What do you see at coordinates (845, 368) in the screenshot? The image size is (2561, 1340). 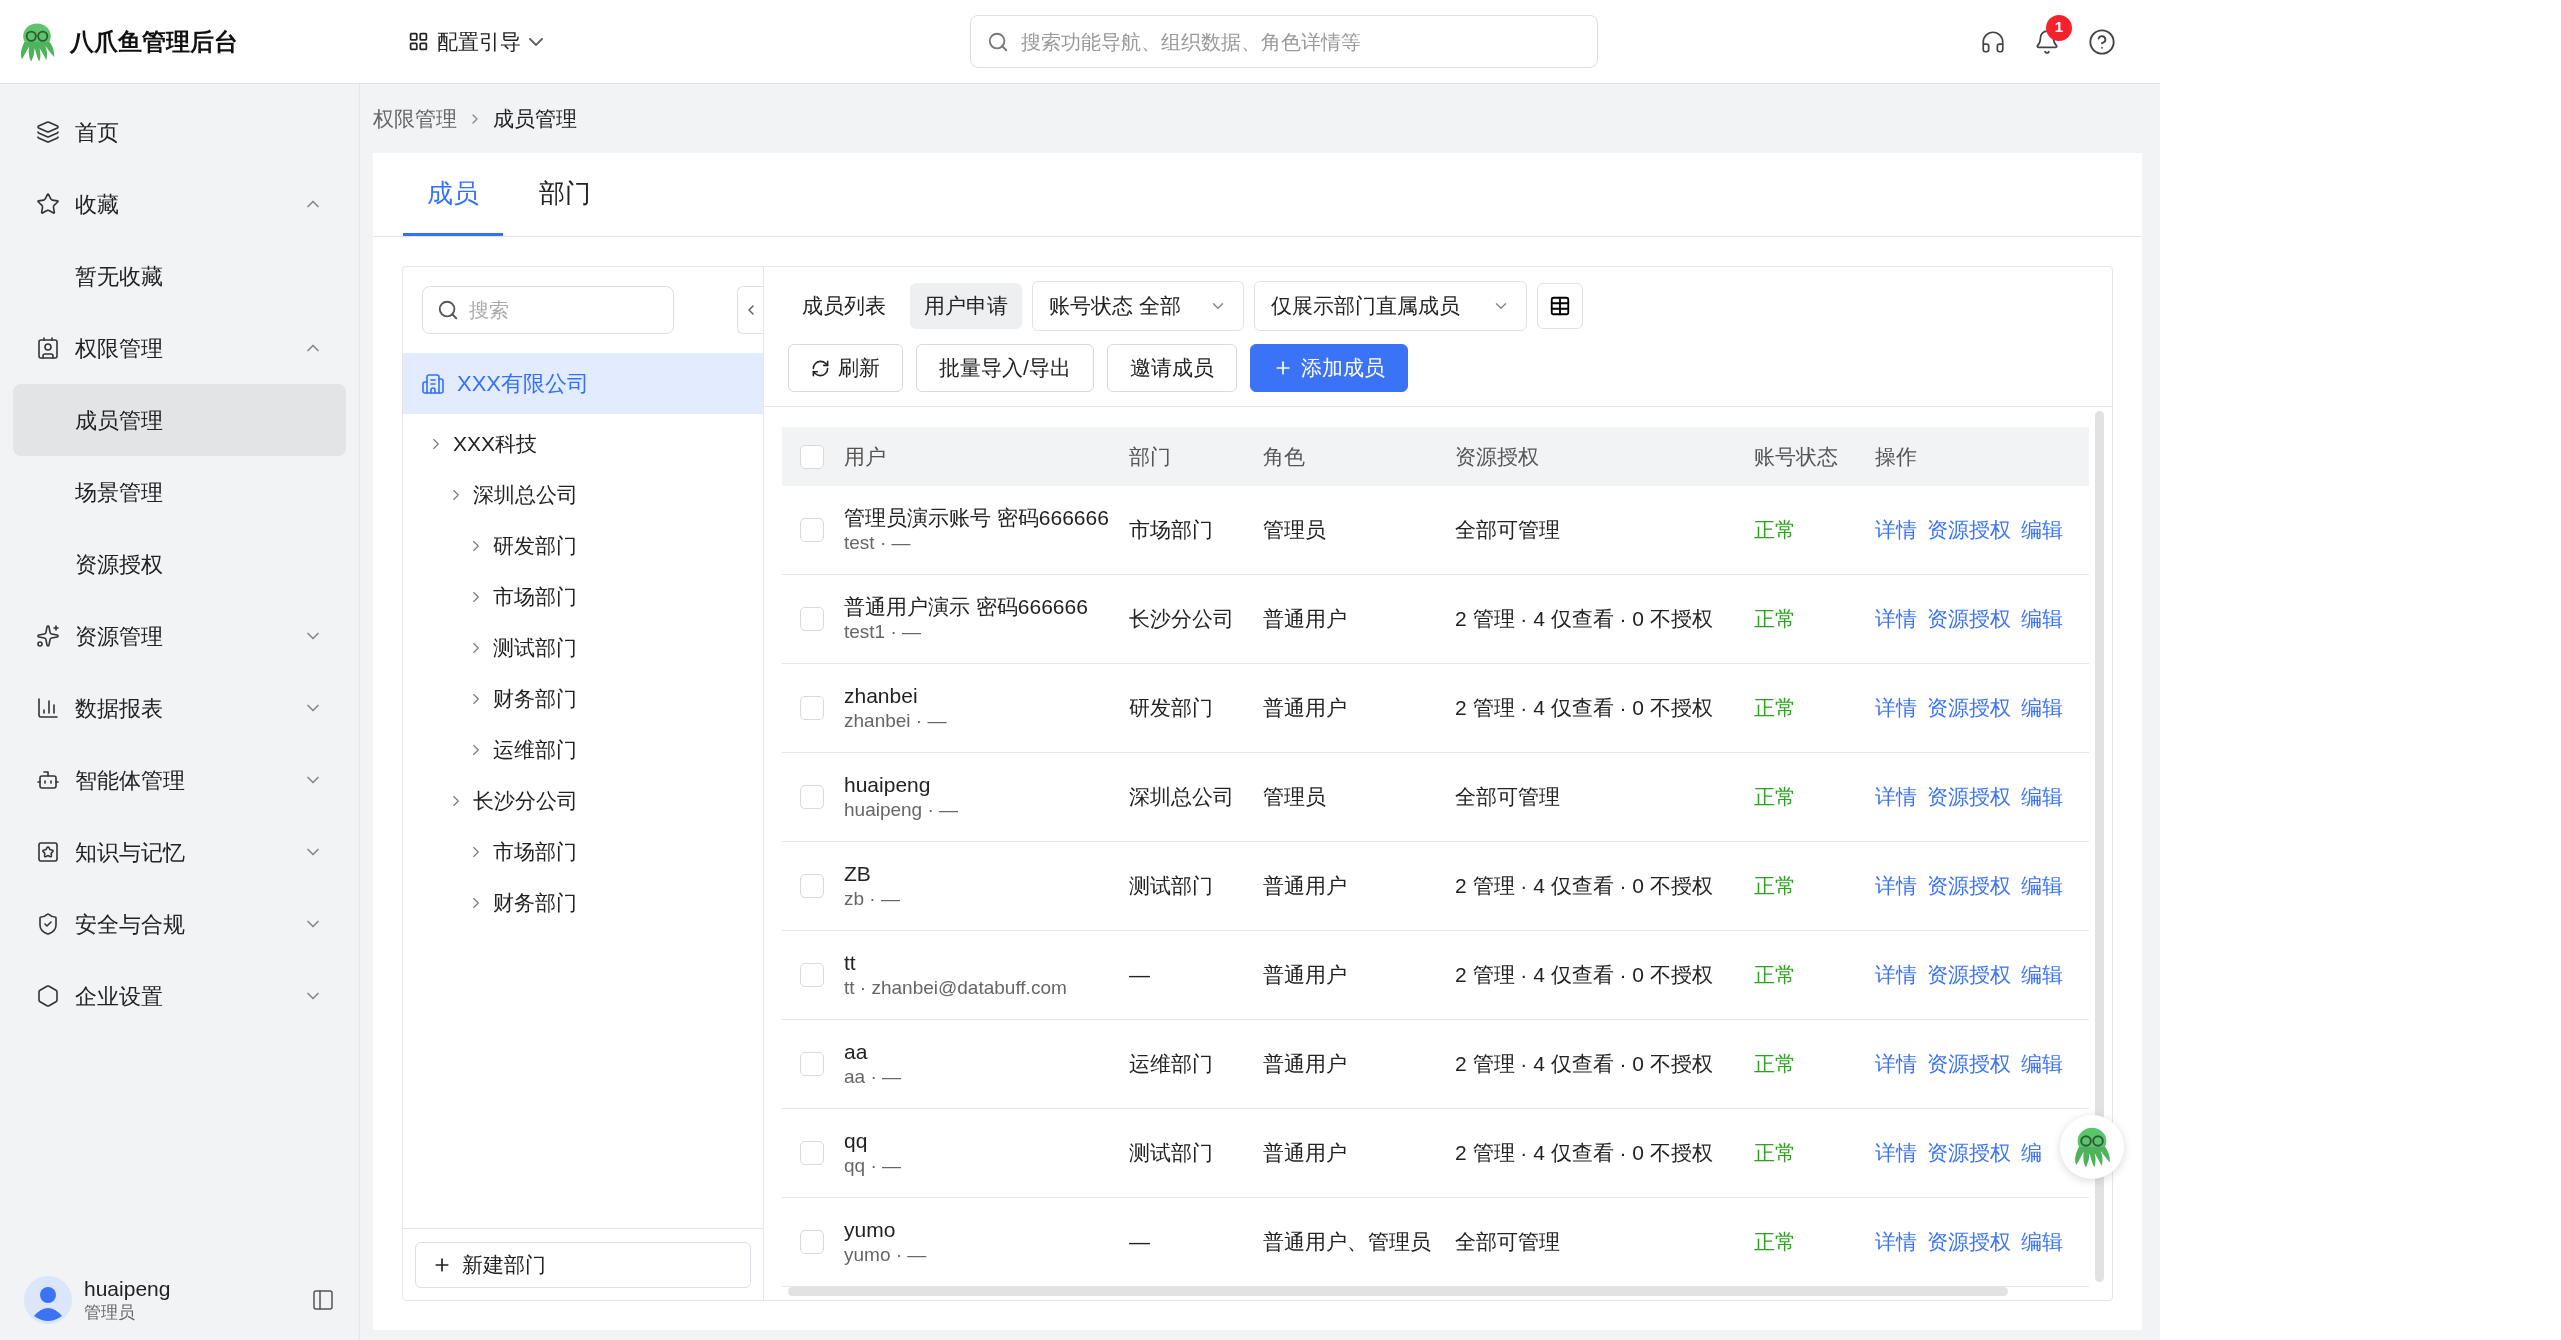 I see `toolbar-button: 刷新` at bounding box center [845, 368].